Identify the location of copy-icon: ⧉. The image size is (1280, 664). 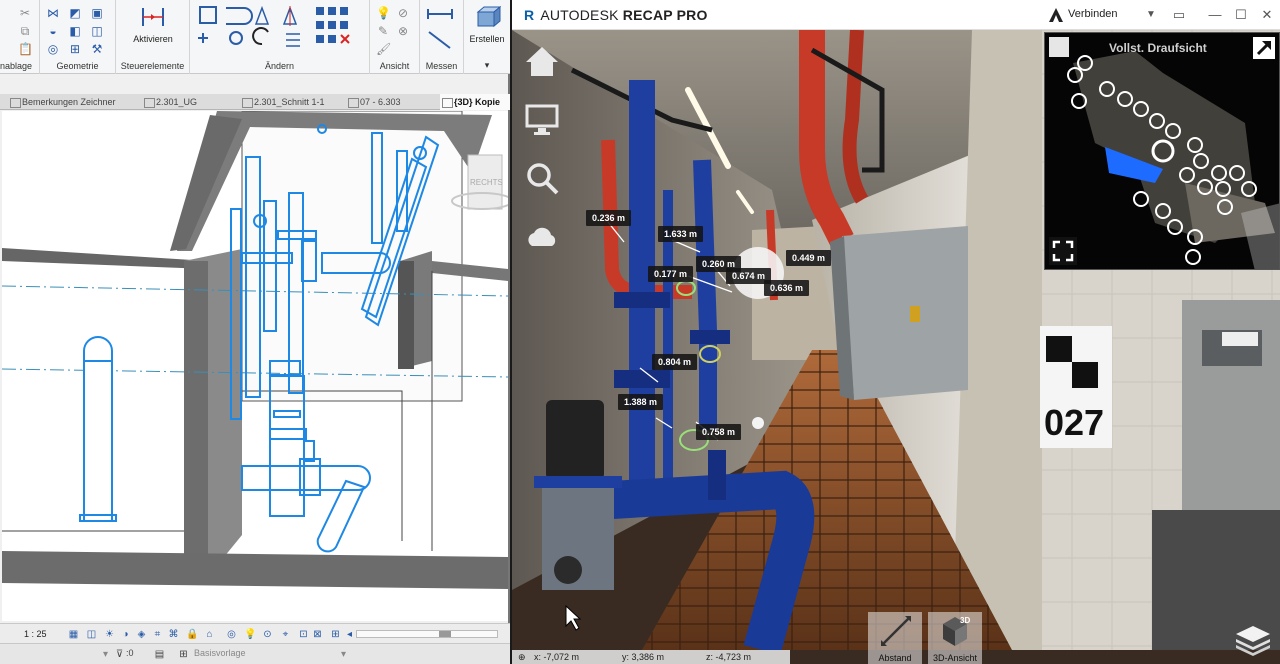
(25, 31).